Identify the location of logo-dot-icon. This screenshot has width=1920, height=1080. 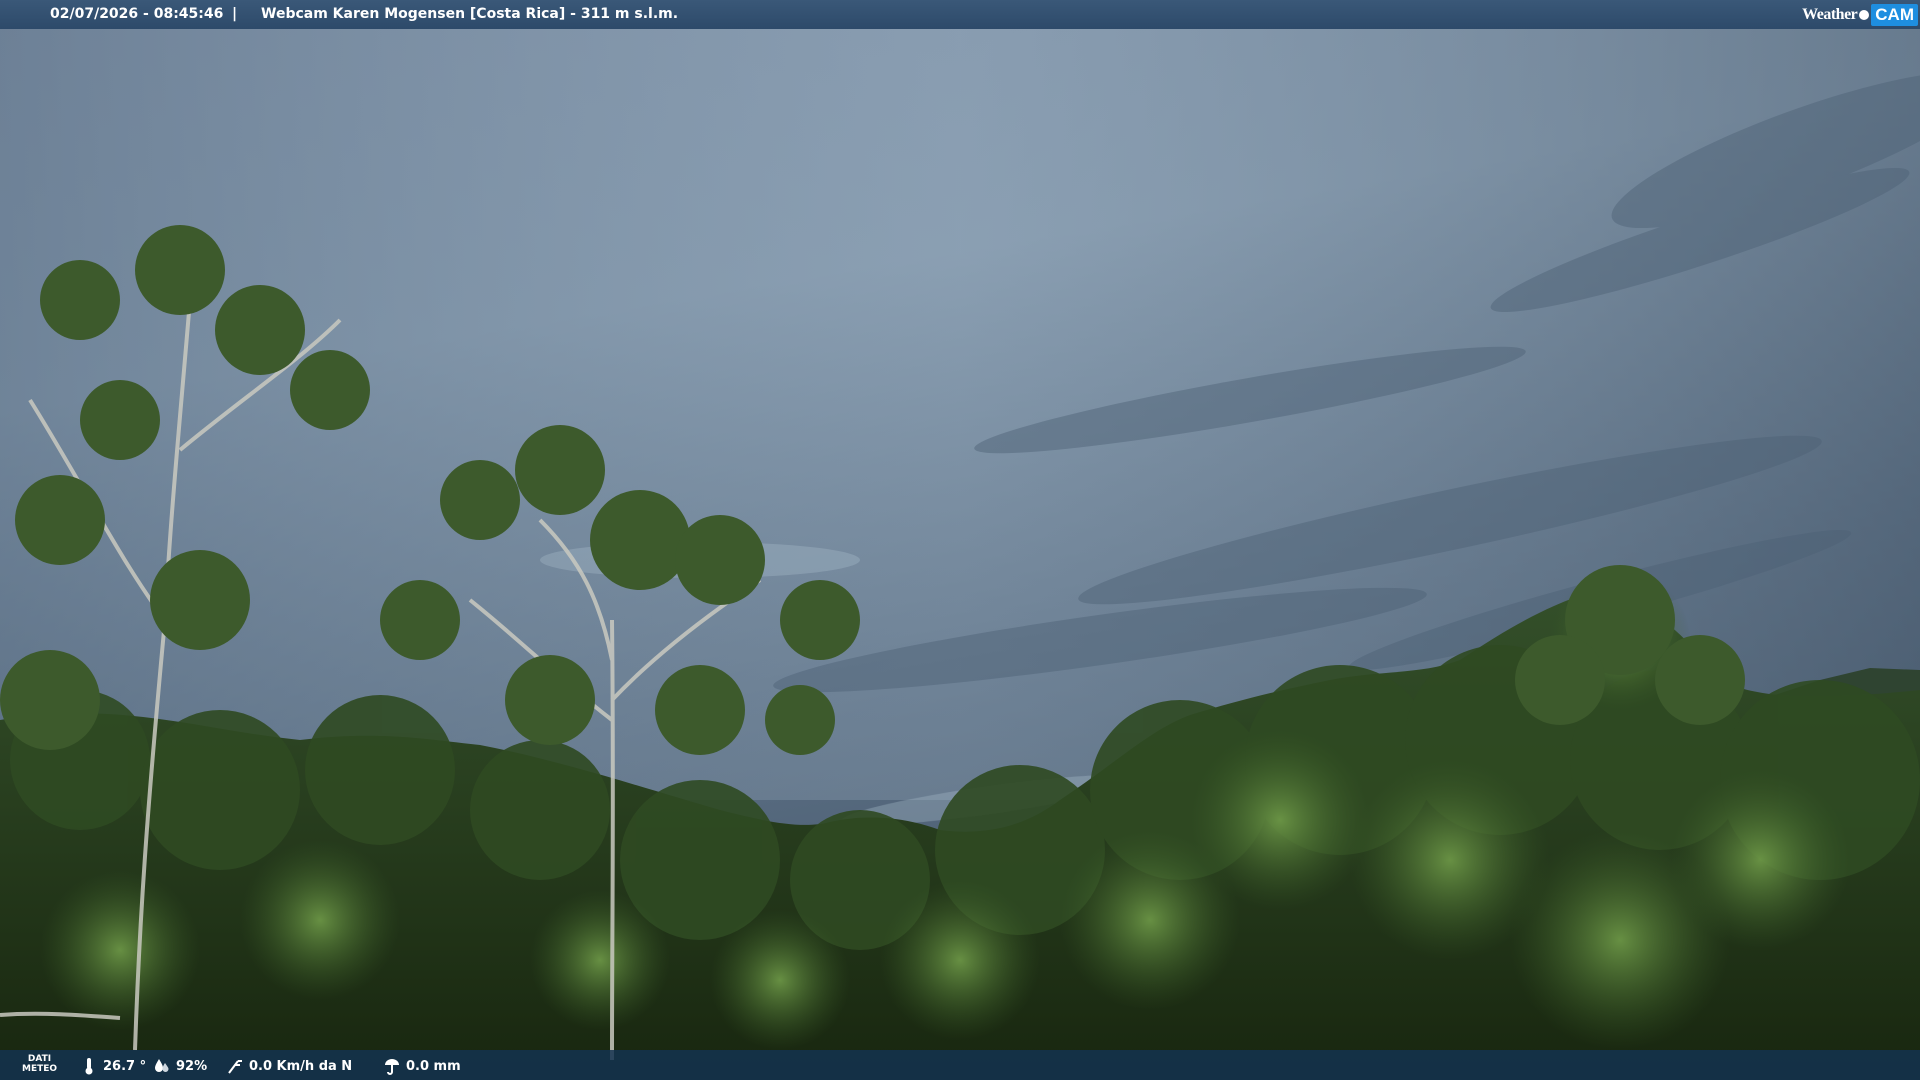
(1864, 14).